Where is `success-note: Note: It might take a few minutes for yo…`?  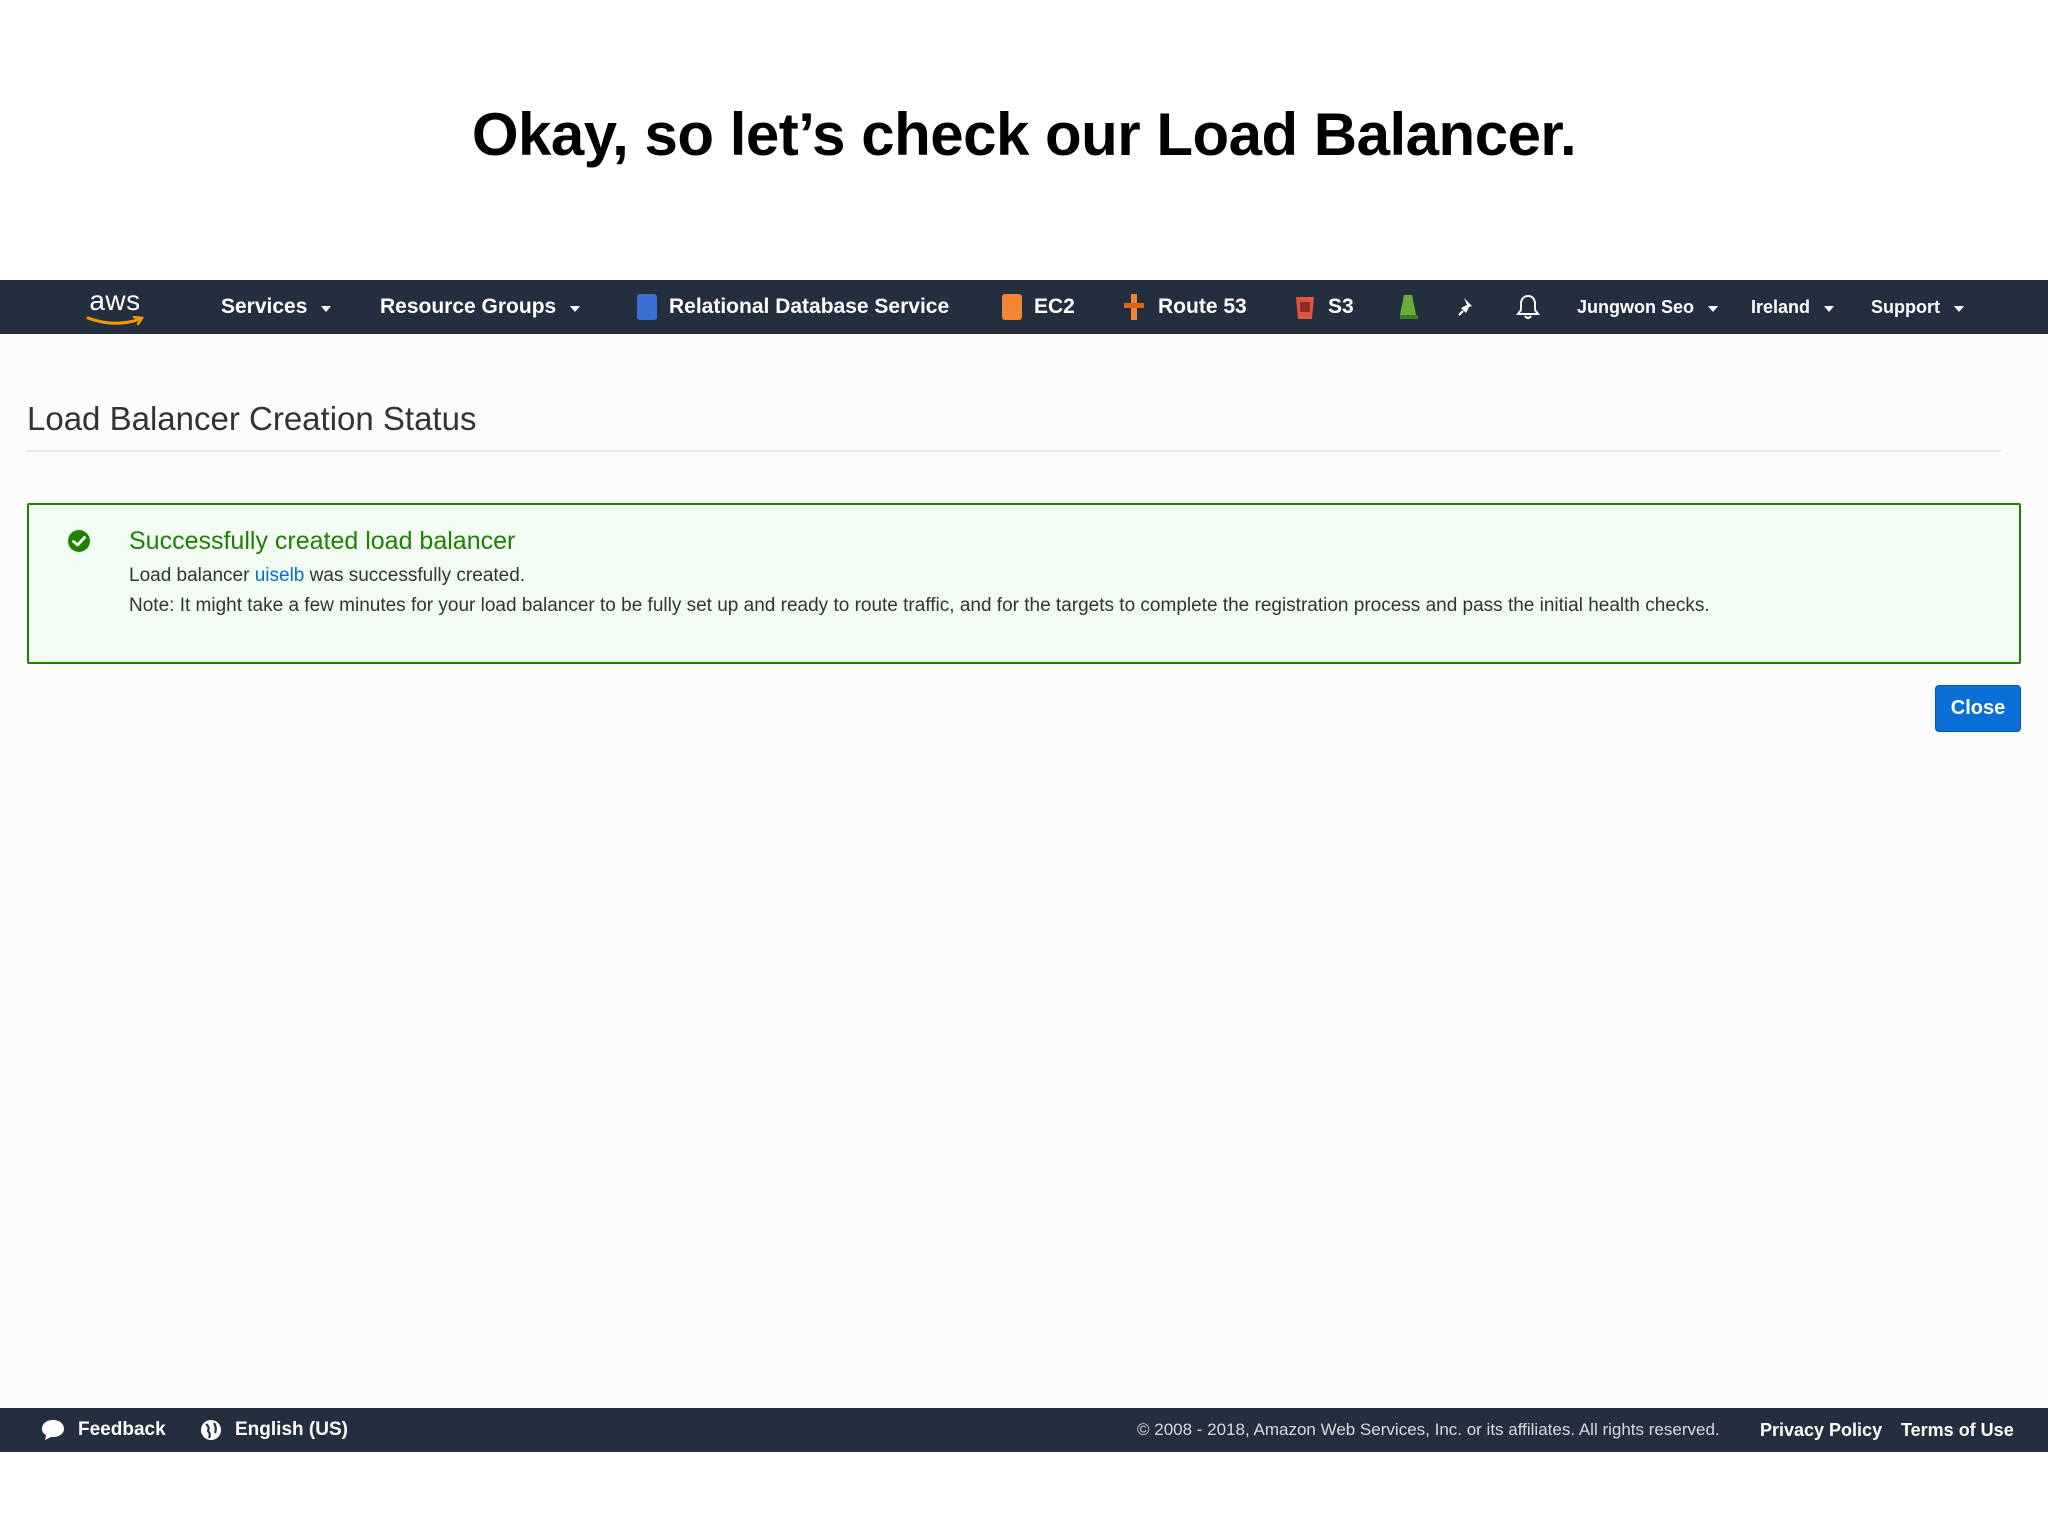 success-note: Note: It might take a few minutes for yo… is located at coordinates (919, 605).